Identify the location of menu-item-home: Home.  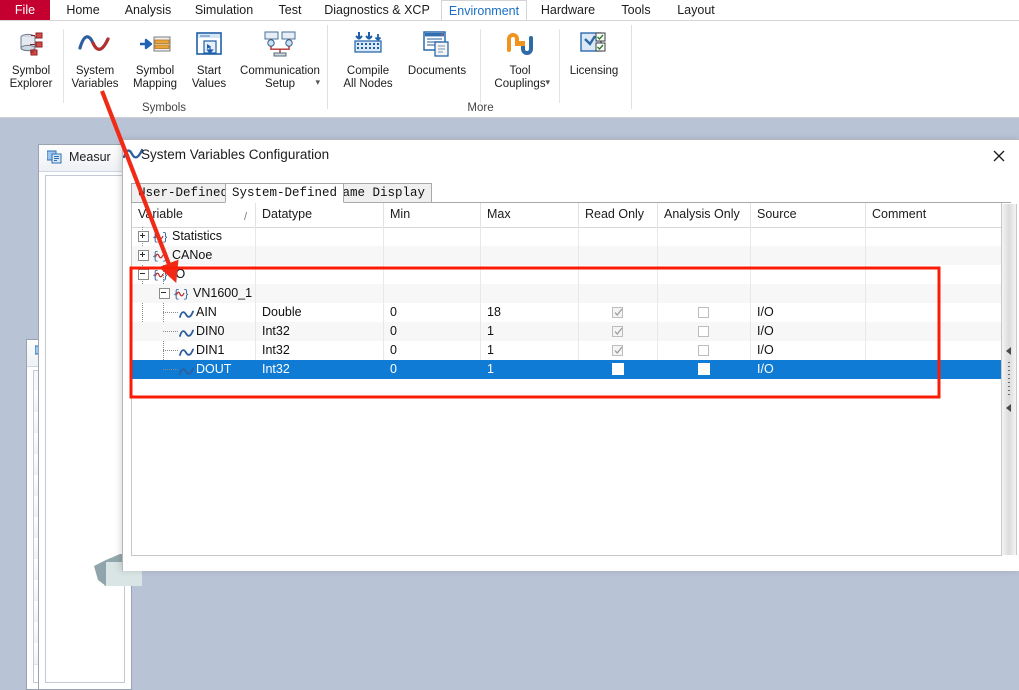
(83, 10).